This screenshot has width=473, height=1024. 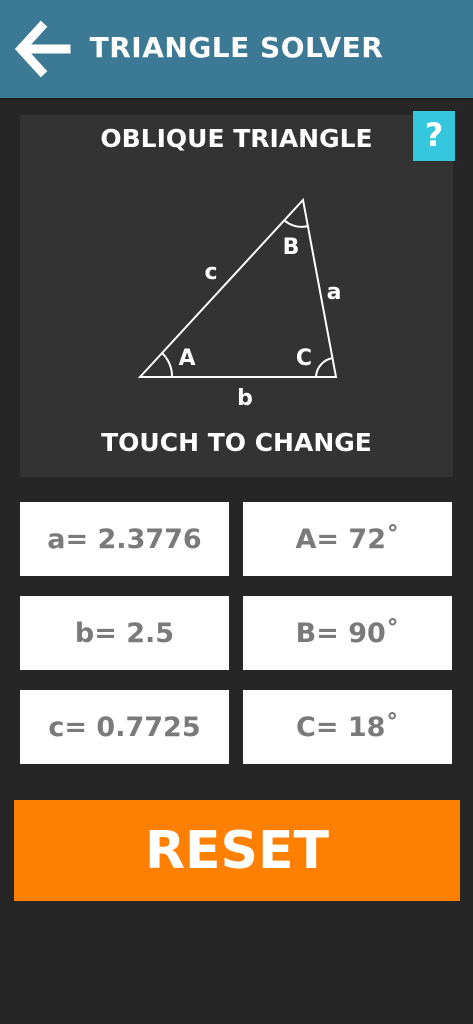 I want to click on angle-A-field: A= 72˚, so click(x=347, y=539).